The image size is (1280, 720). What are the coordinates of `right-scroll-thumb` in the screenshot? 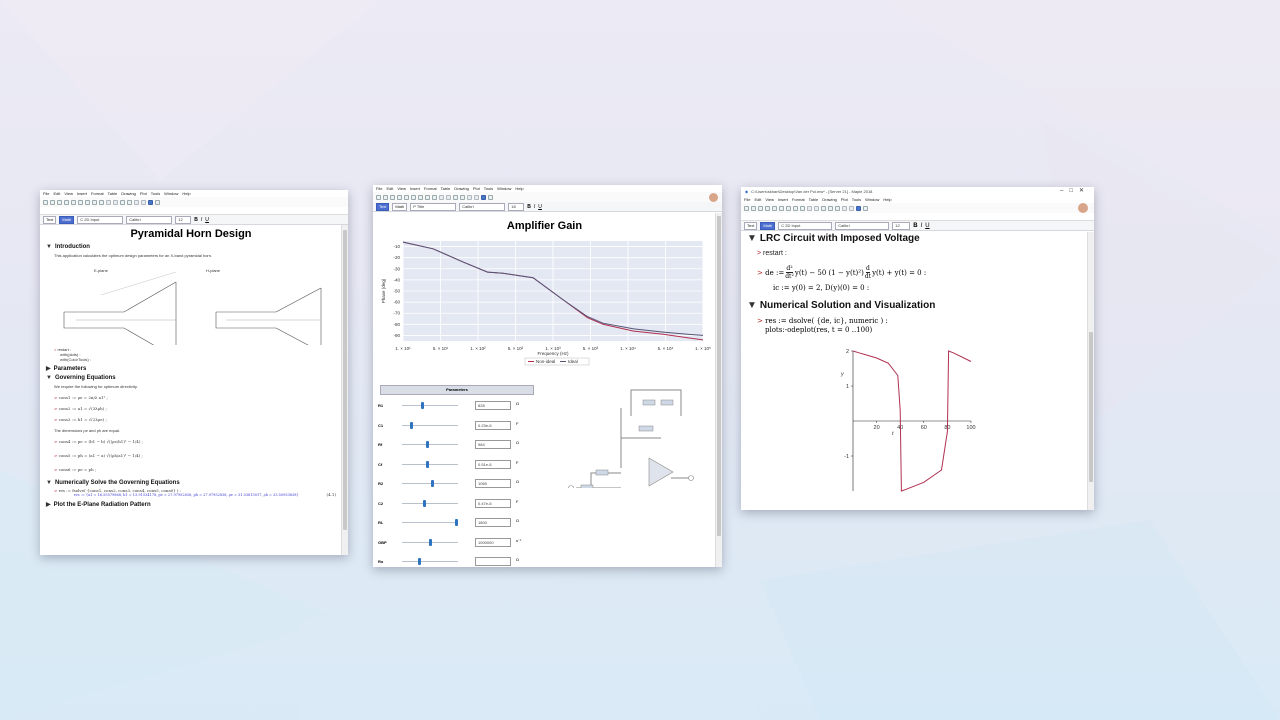 It's located at (1091, 407).